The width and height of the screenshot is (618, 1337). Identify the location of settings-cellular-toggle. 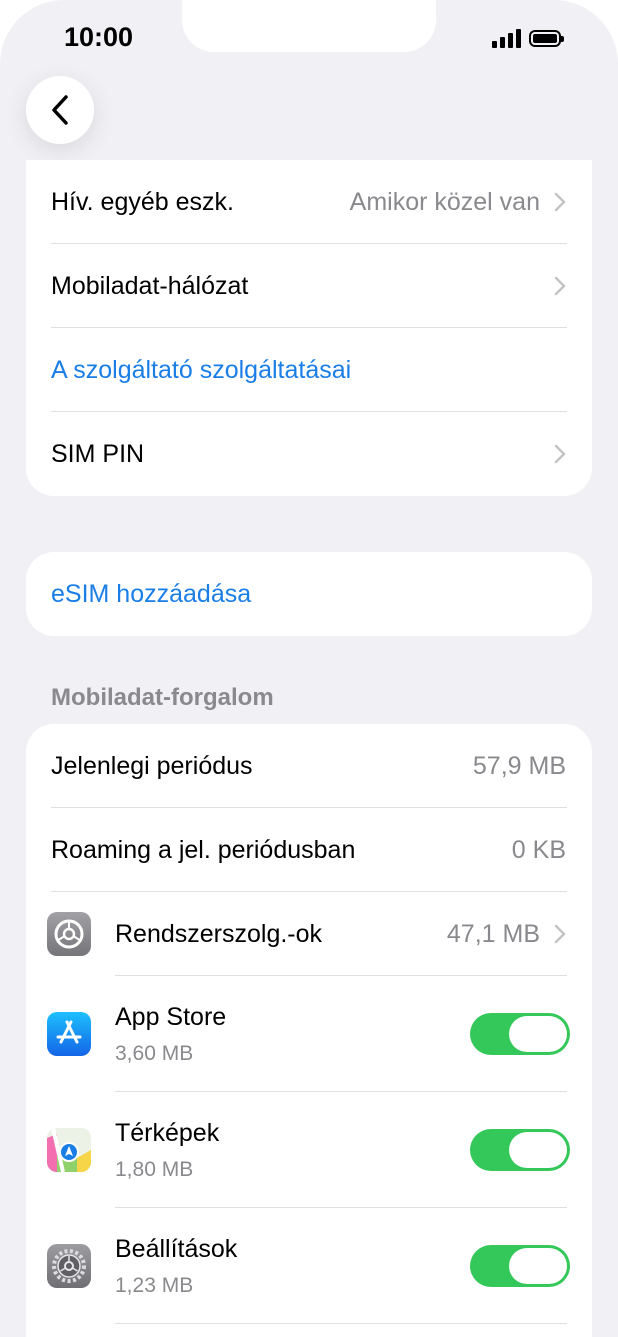
(520, 1266).